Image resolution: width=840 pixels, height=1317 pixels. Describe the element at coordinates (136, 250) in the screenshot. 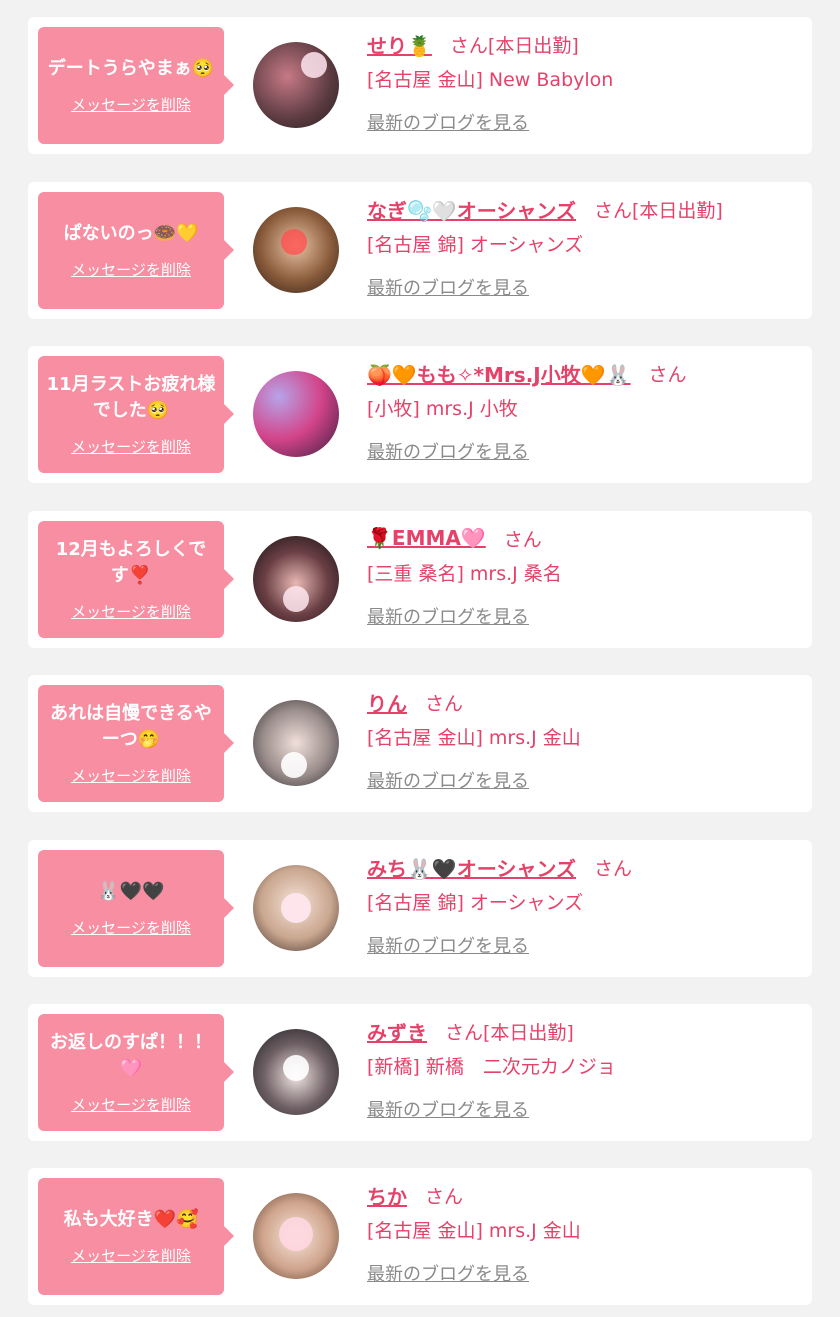

I see `message-bubble: ぱないのっ🍩💛 メッセージを削除` at that location.